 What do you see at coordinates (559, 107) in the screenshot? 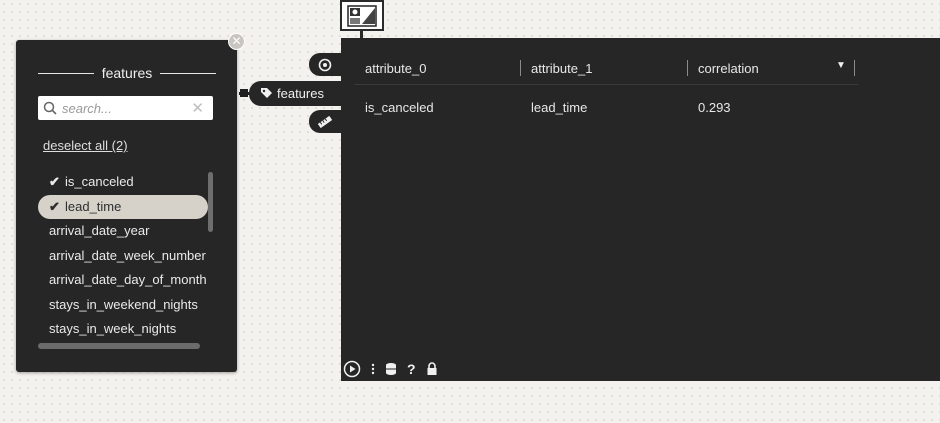
I see `table-cell: lead_time` at bounding box center [559, 107].